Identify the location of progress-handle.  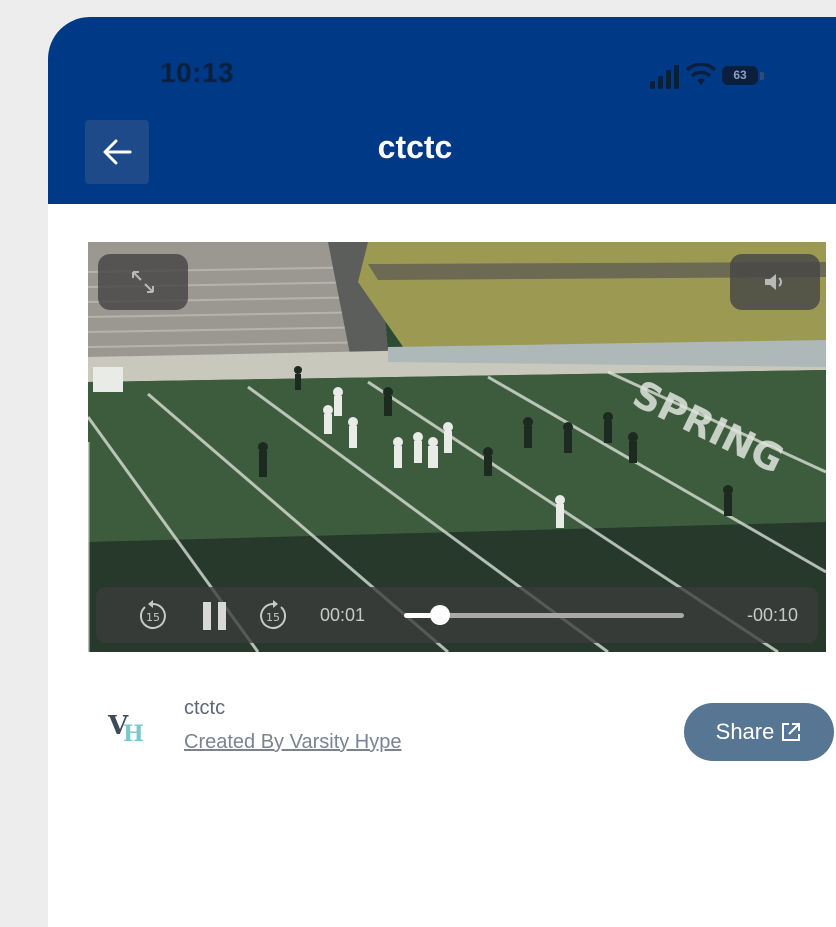
(440, 615).